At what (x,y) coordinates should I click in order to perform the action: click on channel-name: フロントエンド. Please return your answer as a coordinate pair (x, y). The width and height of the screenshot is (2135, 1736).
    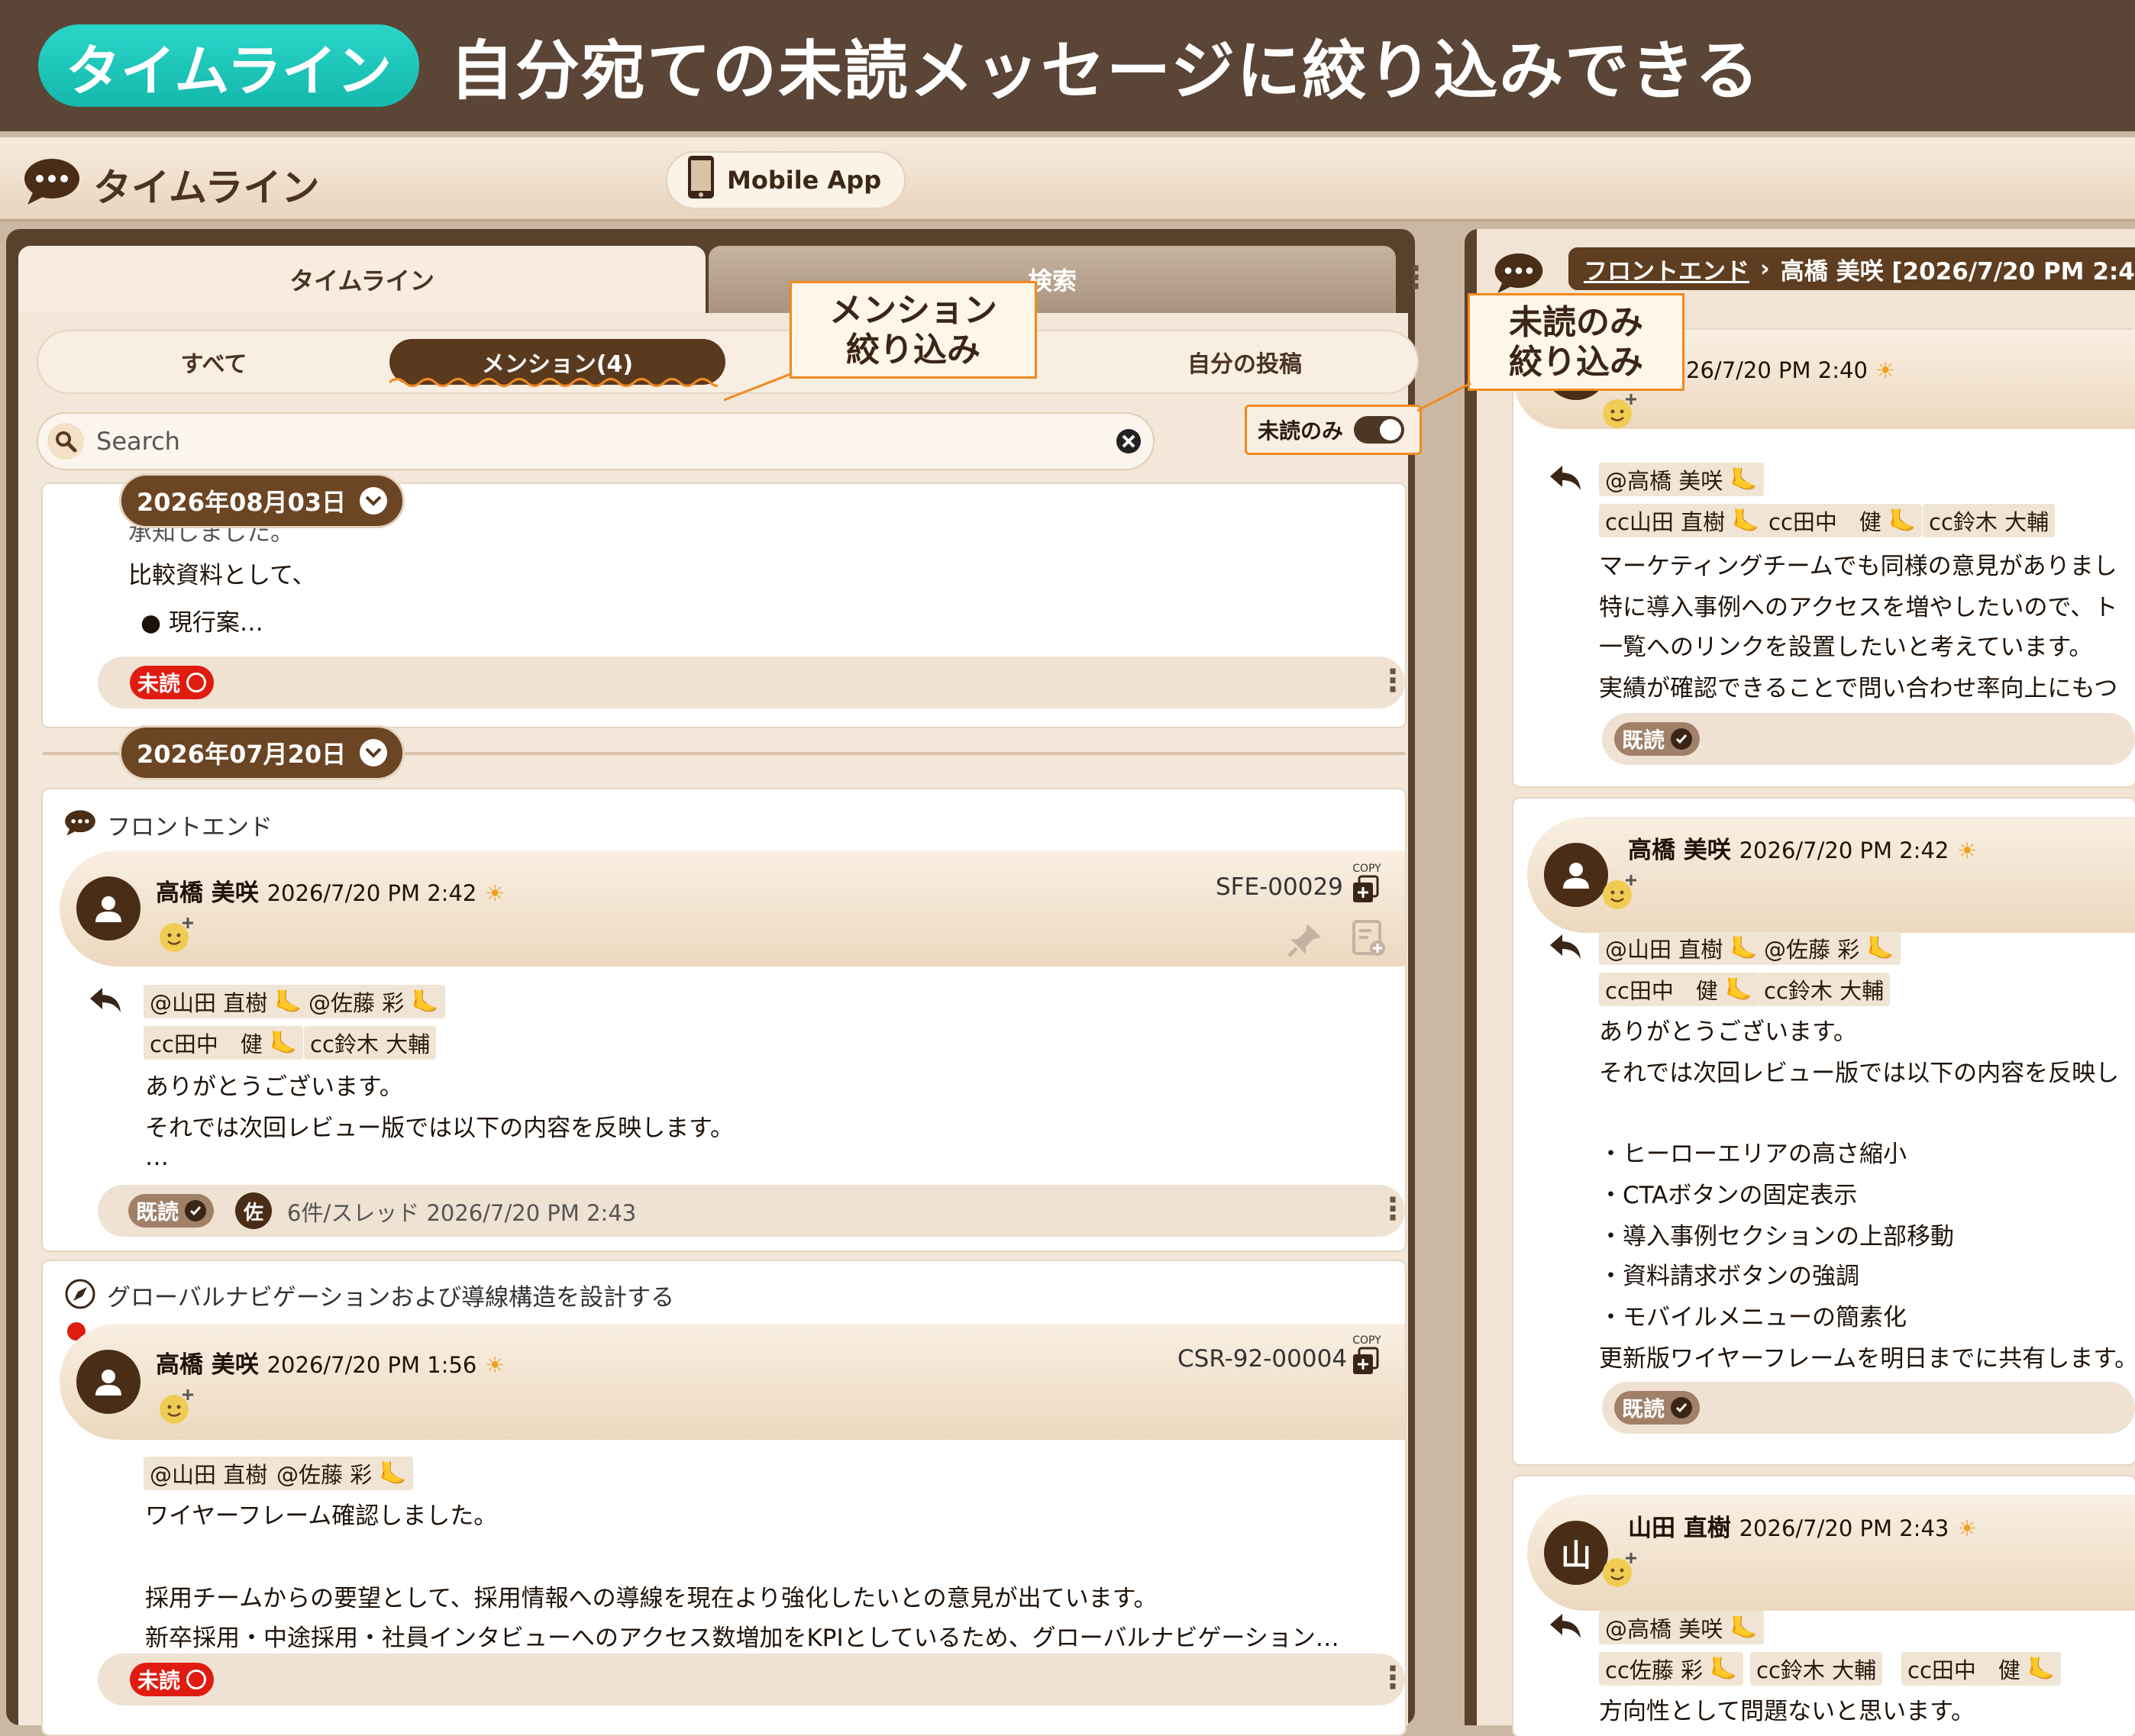
    Looking at the image, I should click on (190, 825).